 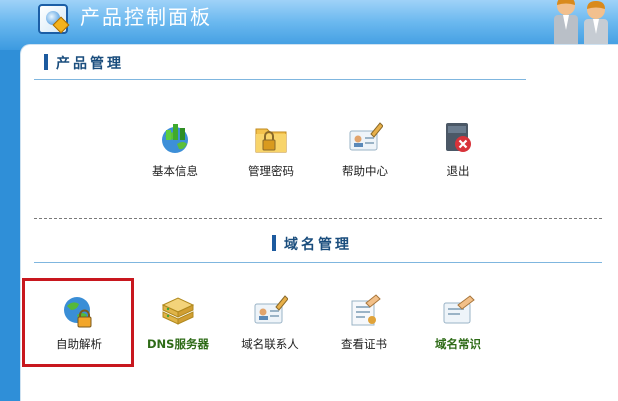 What do you see at coordinates (458, 137) in the screenshot?
I see `exit-icon` at bounding box center [458, 137].